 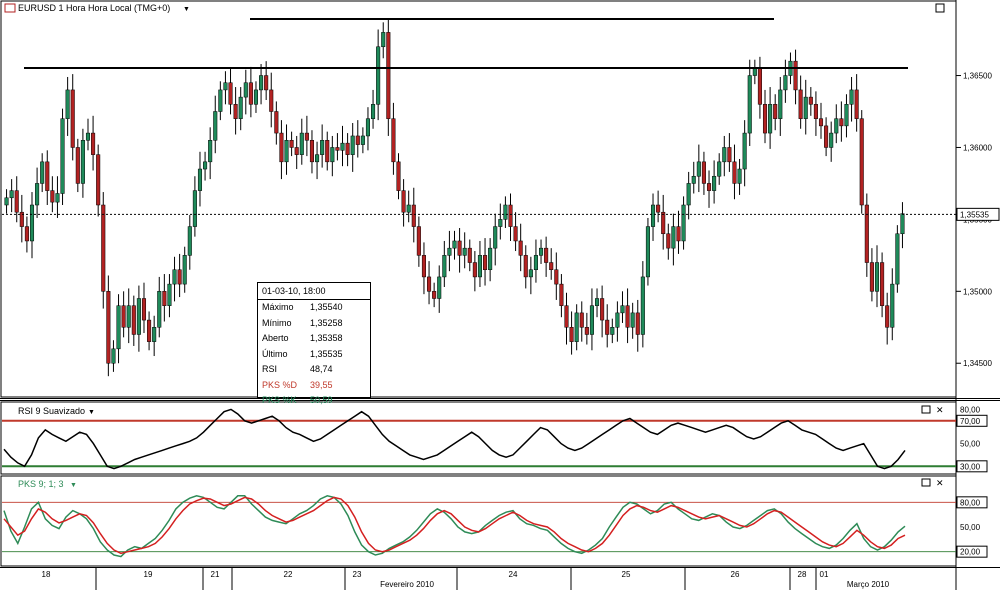 I want to click on rsi-tick-label: 80,00, so click(x=970, y=409).